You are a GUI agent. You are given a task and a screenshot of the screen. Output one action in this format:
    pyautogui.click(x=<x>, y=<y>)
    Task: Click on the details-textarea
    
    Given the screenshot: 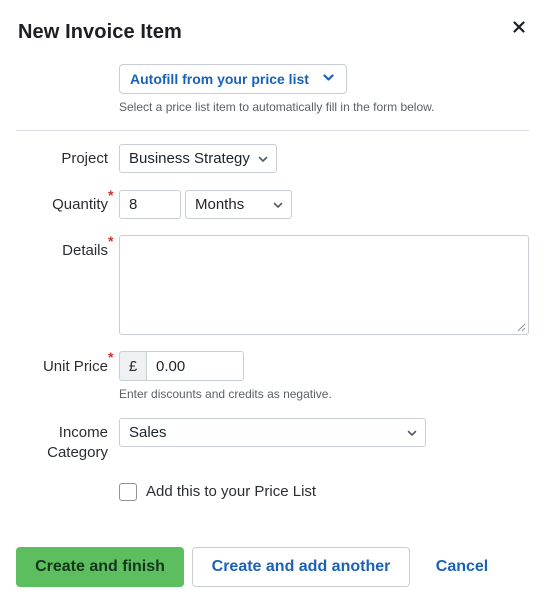 What is the action you would take?
    pyautogui.click(x=324, y=285)
    